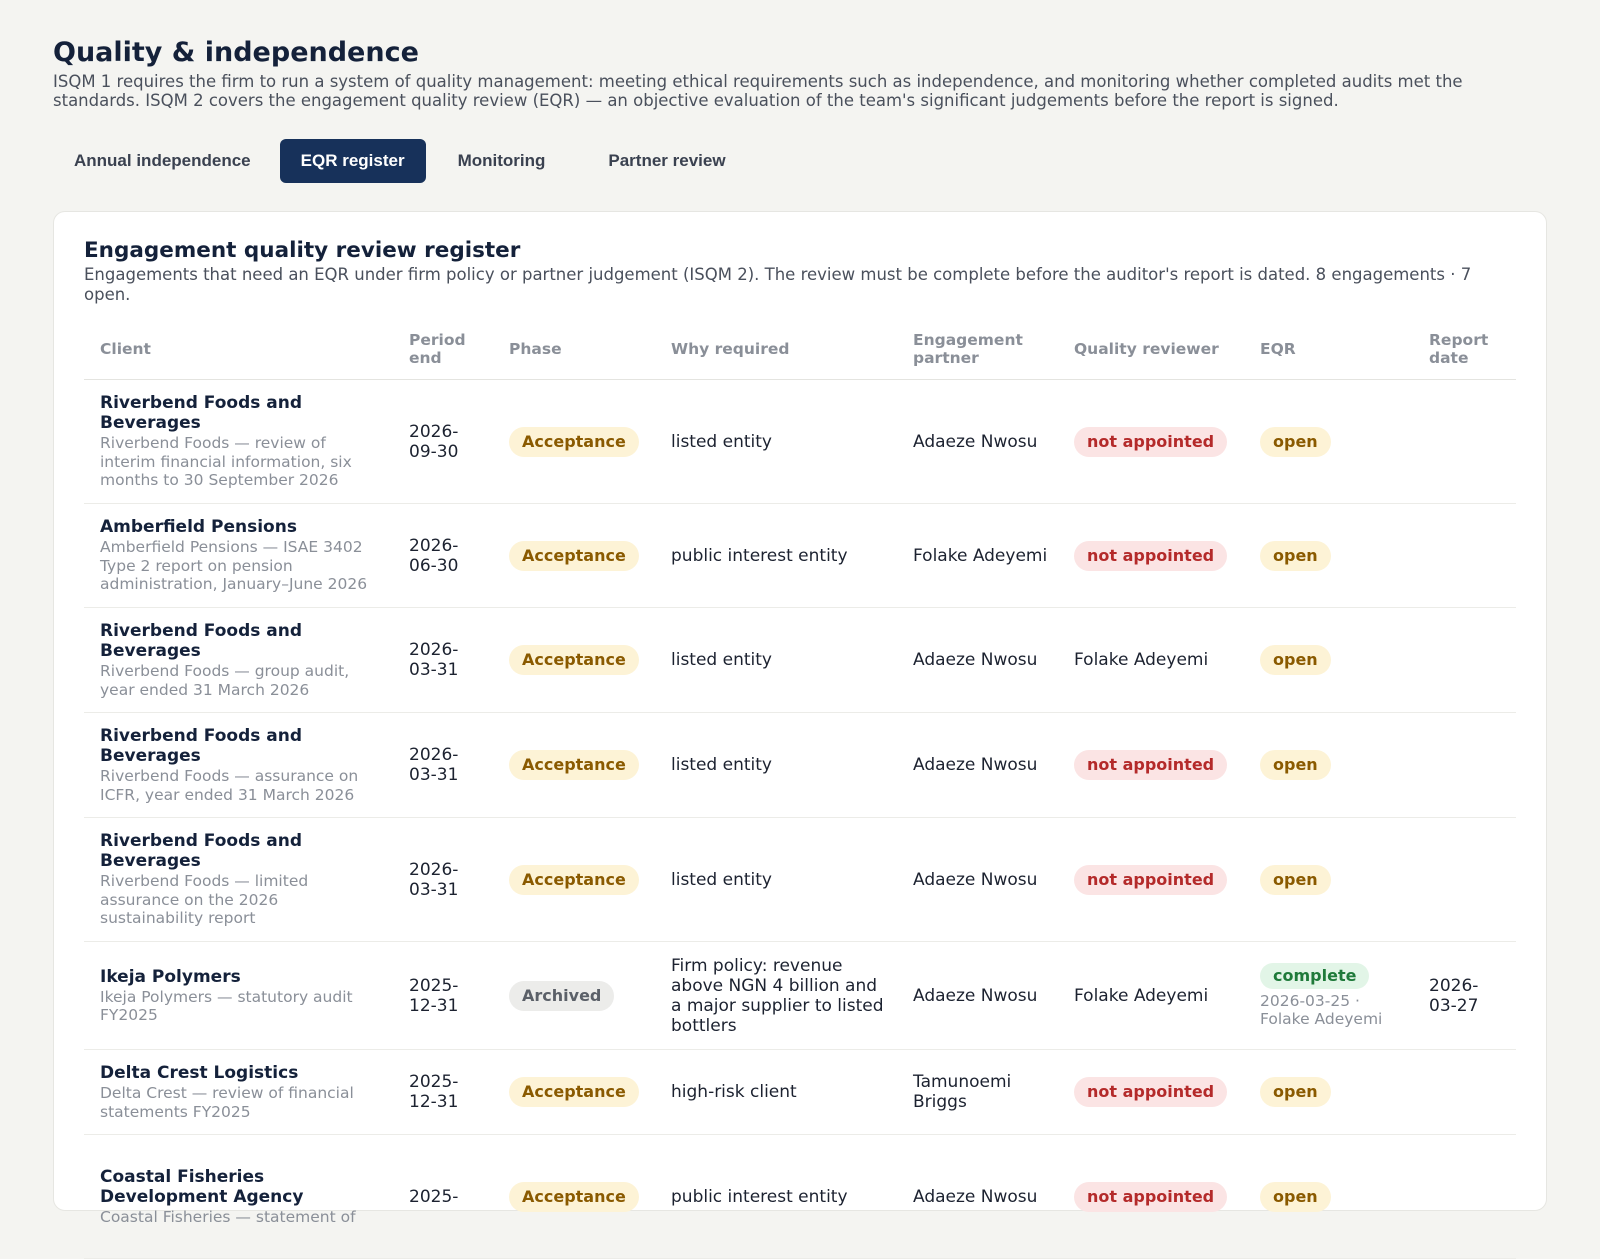 This screenshot has width=1600, height=1259. Describe the element at coordinates (977, 1092) in the screenshot. I see `engagement-partner: Tamunoemi Briggs` at that location.